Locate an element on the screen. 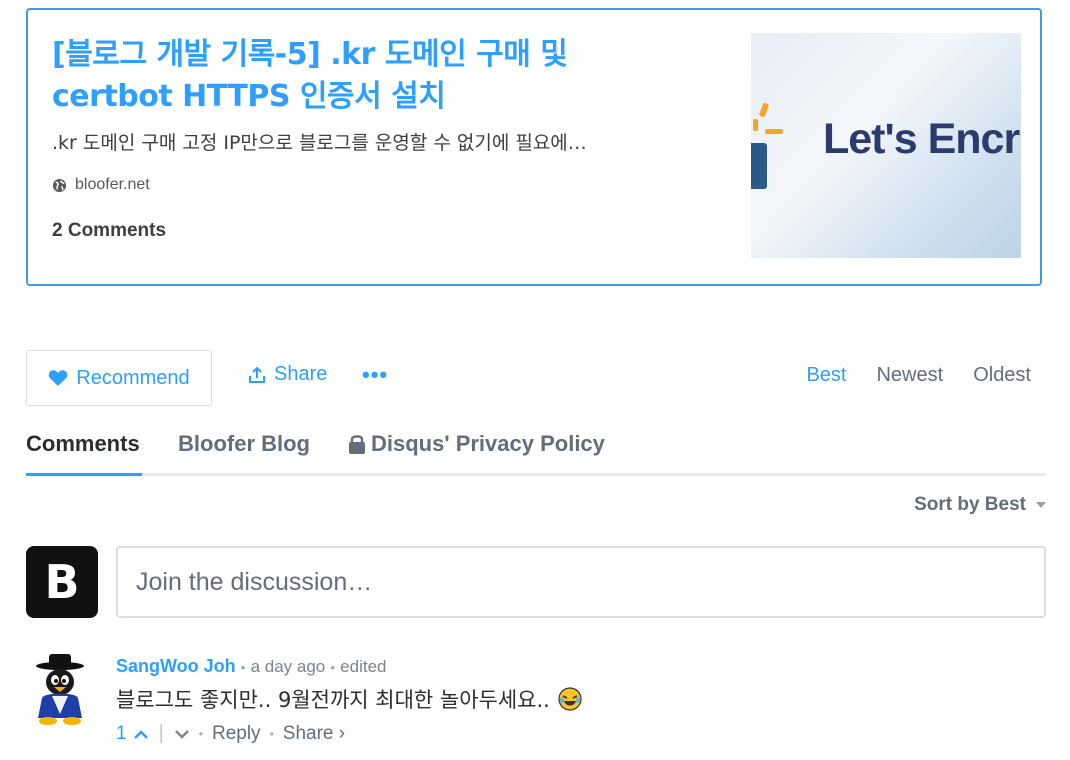  article-domain: bloofer.net is located at coordinates (101, 185).